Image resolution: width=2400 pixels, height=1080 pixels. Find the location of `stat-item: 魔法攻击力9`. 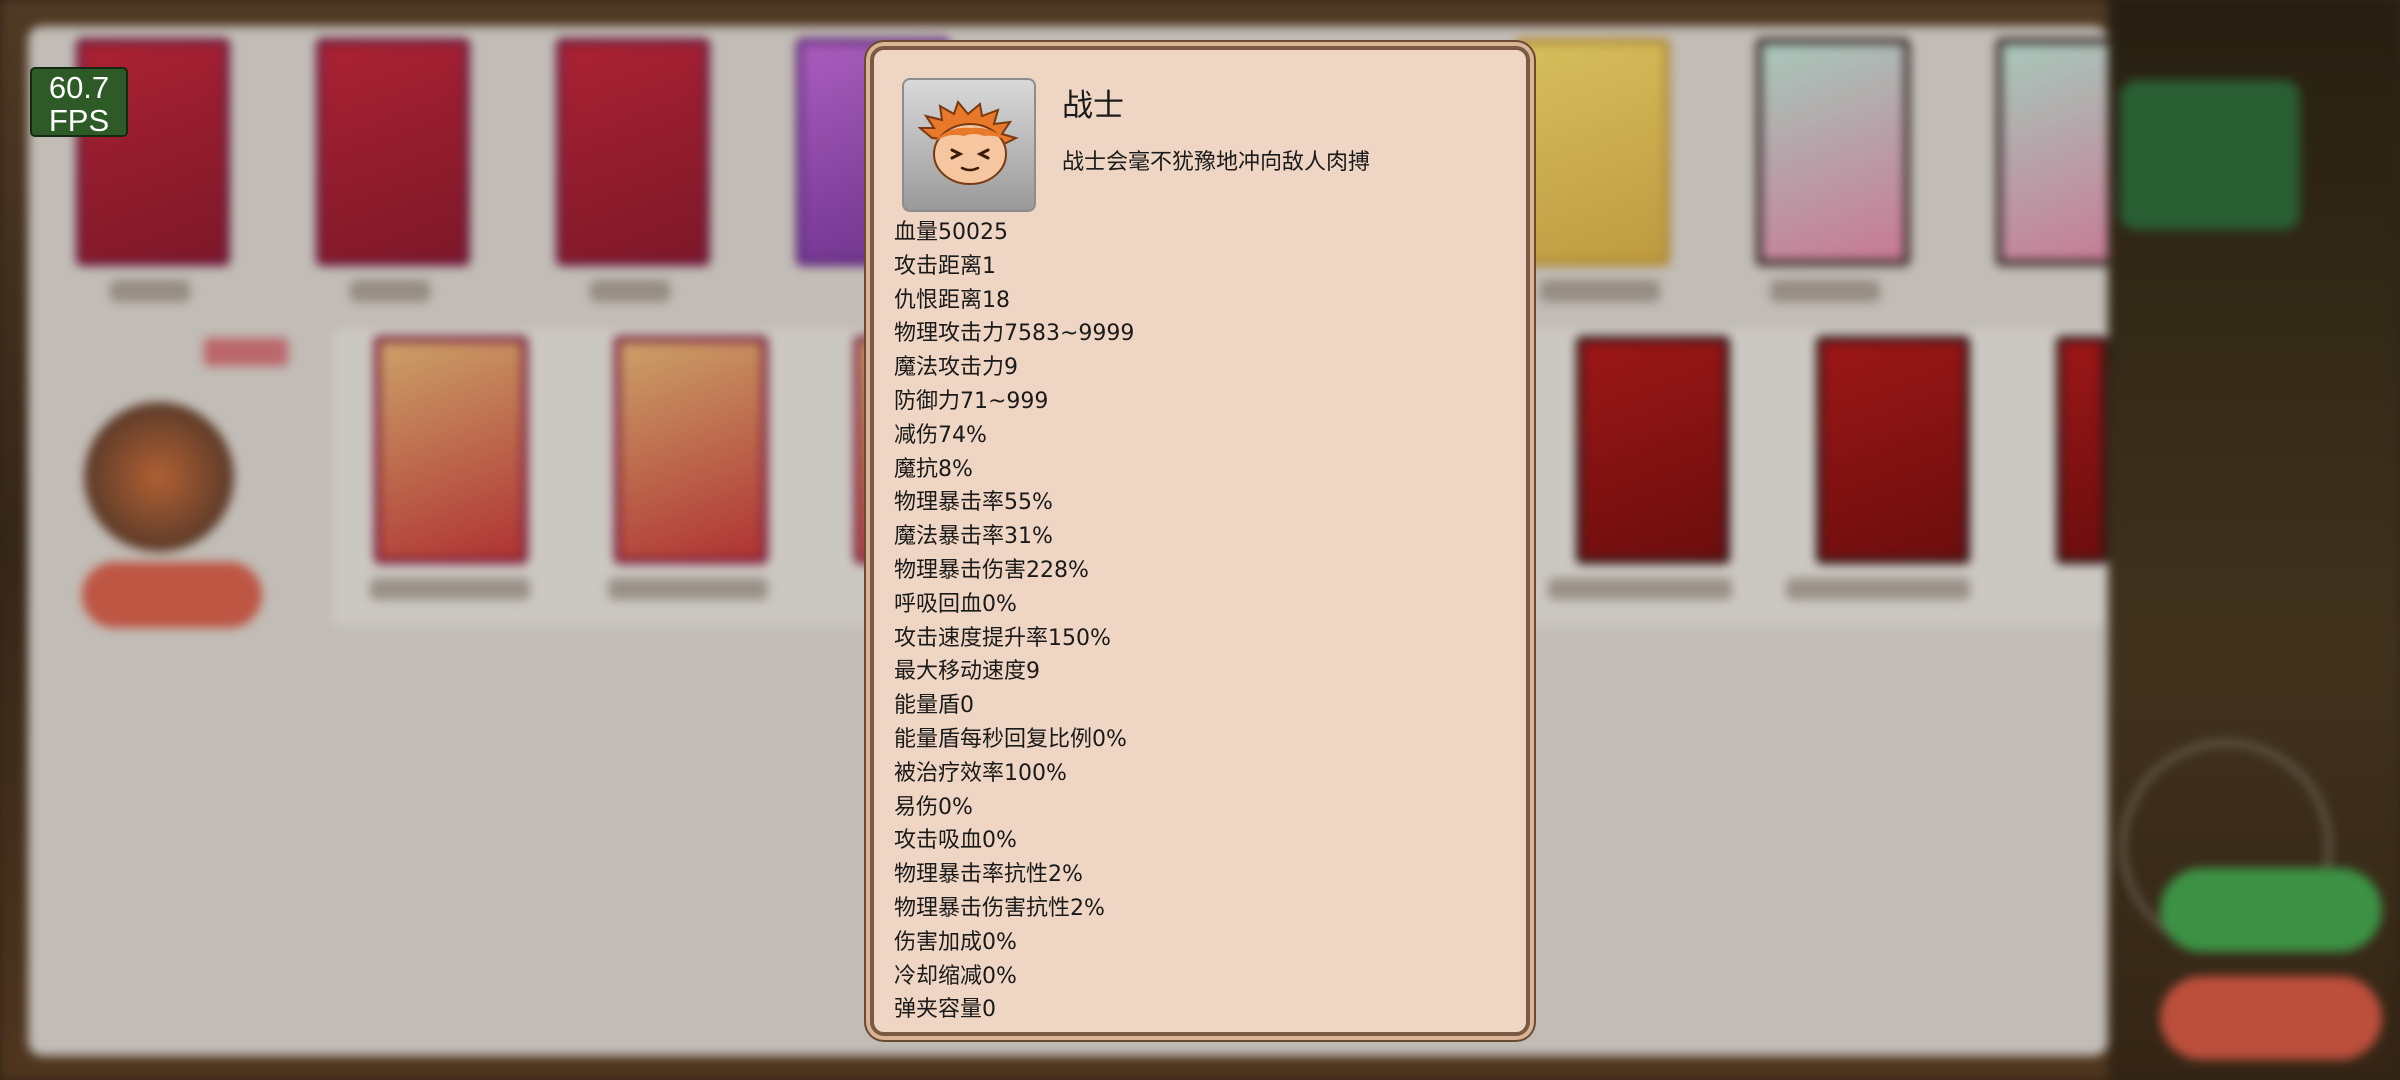

stat-item: 魔法攻击力9 is located at coordinates (956, 368).